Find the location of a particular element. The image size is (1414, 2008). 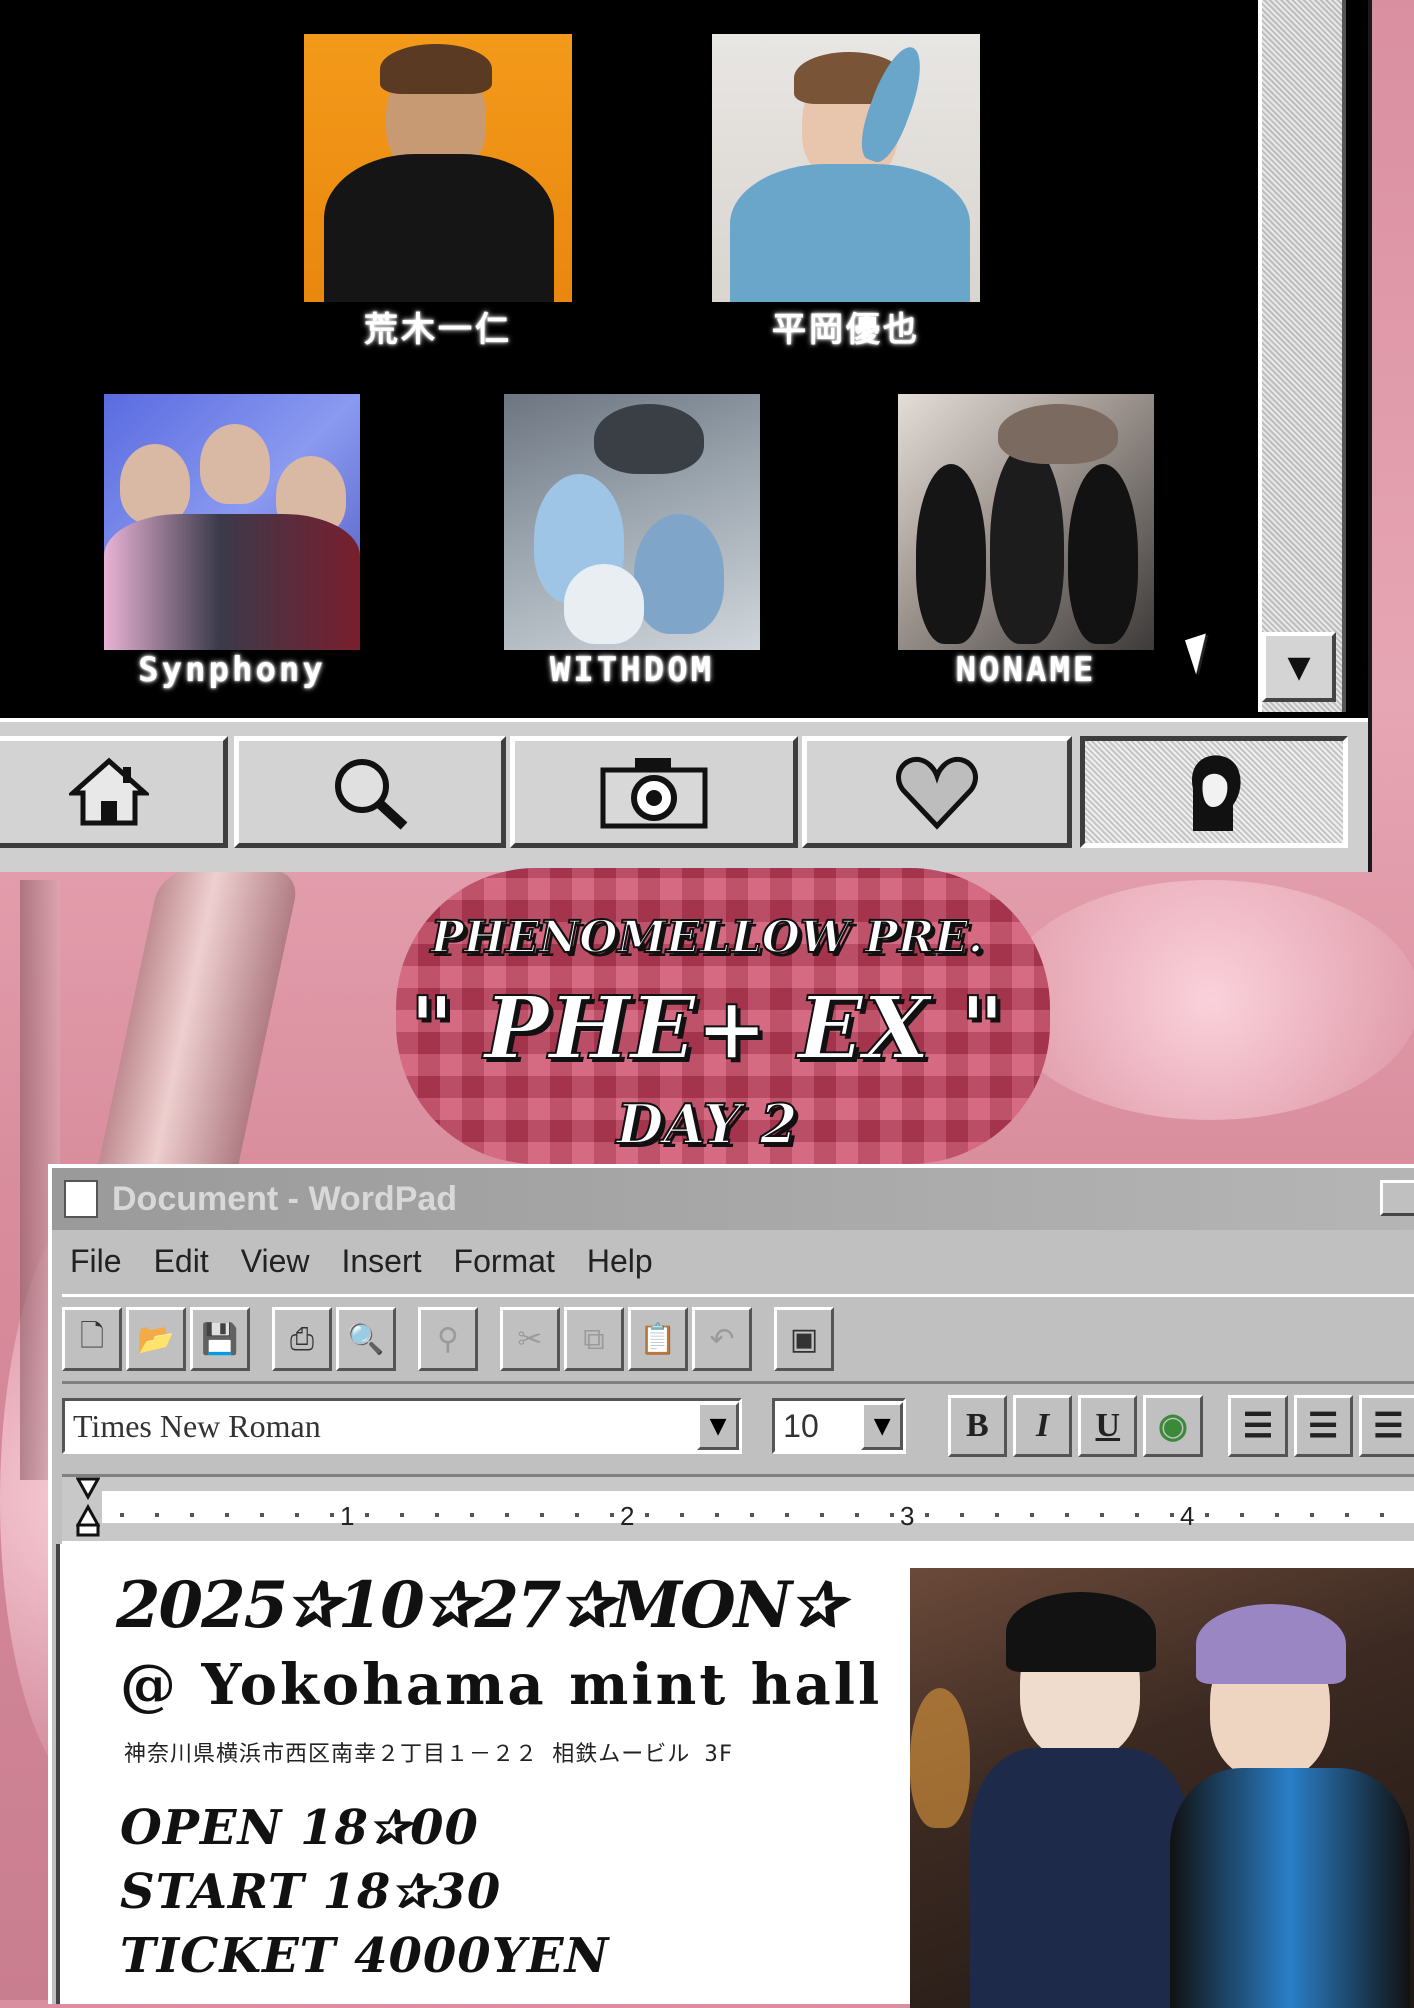

font-size: 10 is located at coordinates (801, 1425).